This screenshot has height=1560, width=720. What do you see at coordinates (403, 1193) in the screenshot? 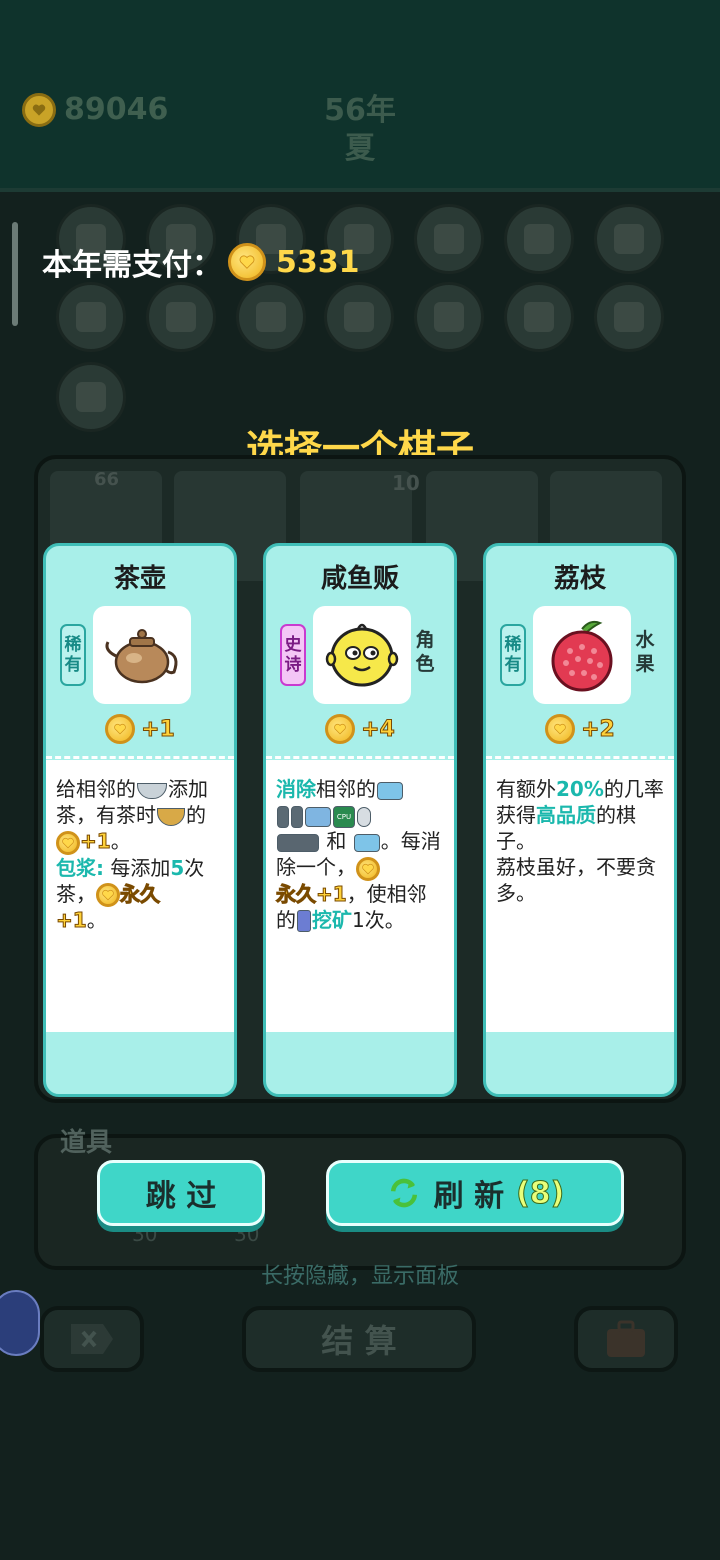
I see `refresh-icon` at bounding box center [403, 1193].